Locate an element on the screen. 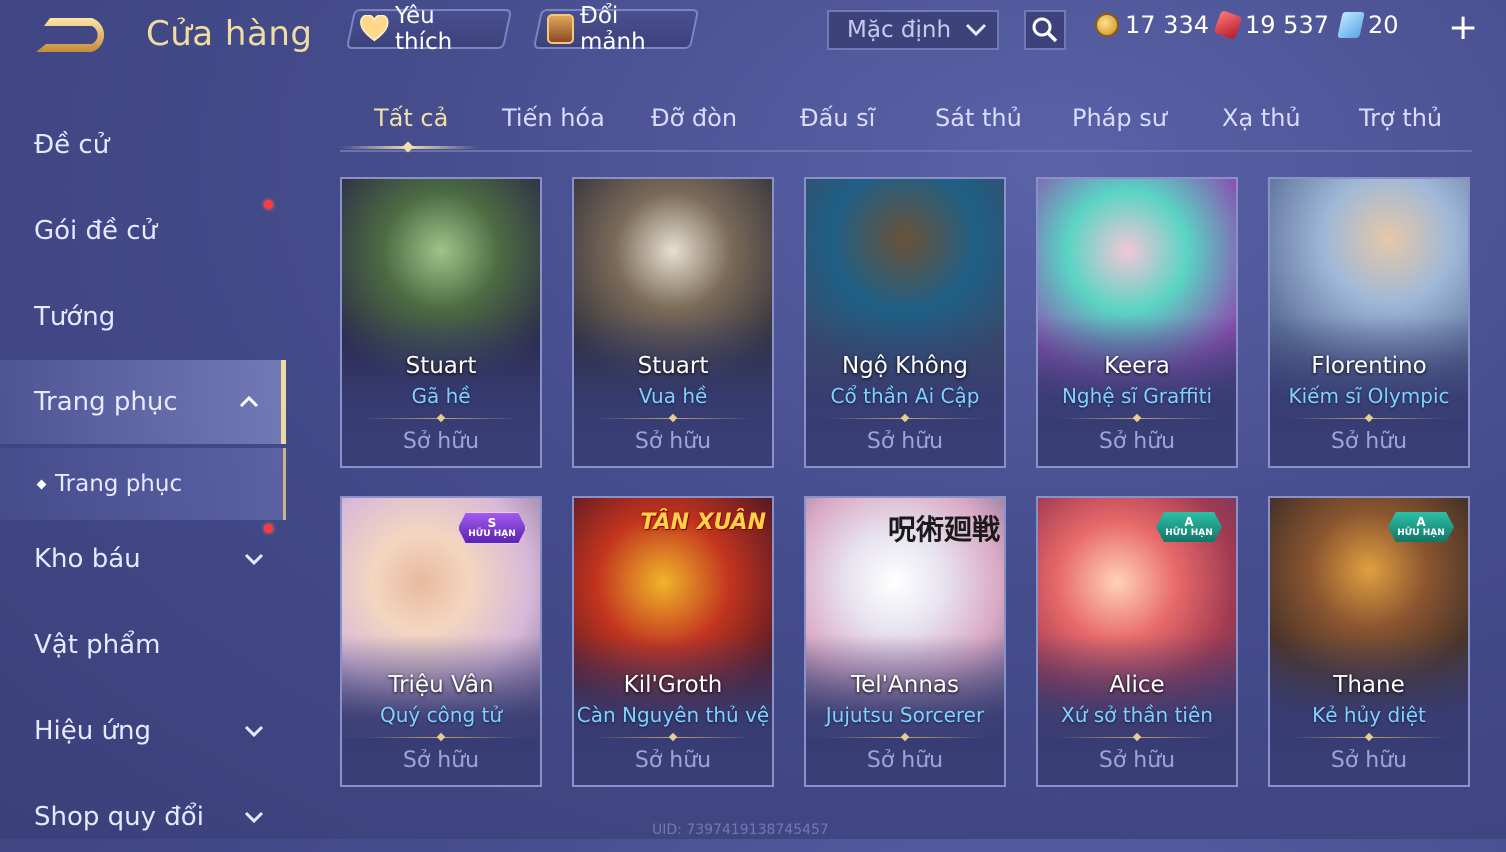 This screenshot has width=1506, height=852. active-tab-indicator is located at coordinates (409, 147).